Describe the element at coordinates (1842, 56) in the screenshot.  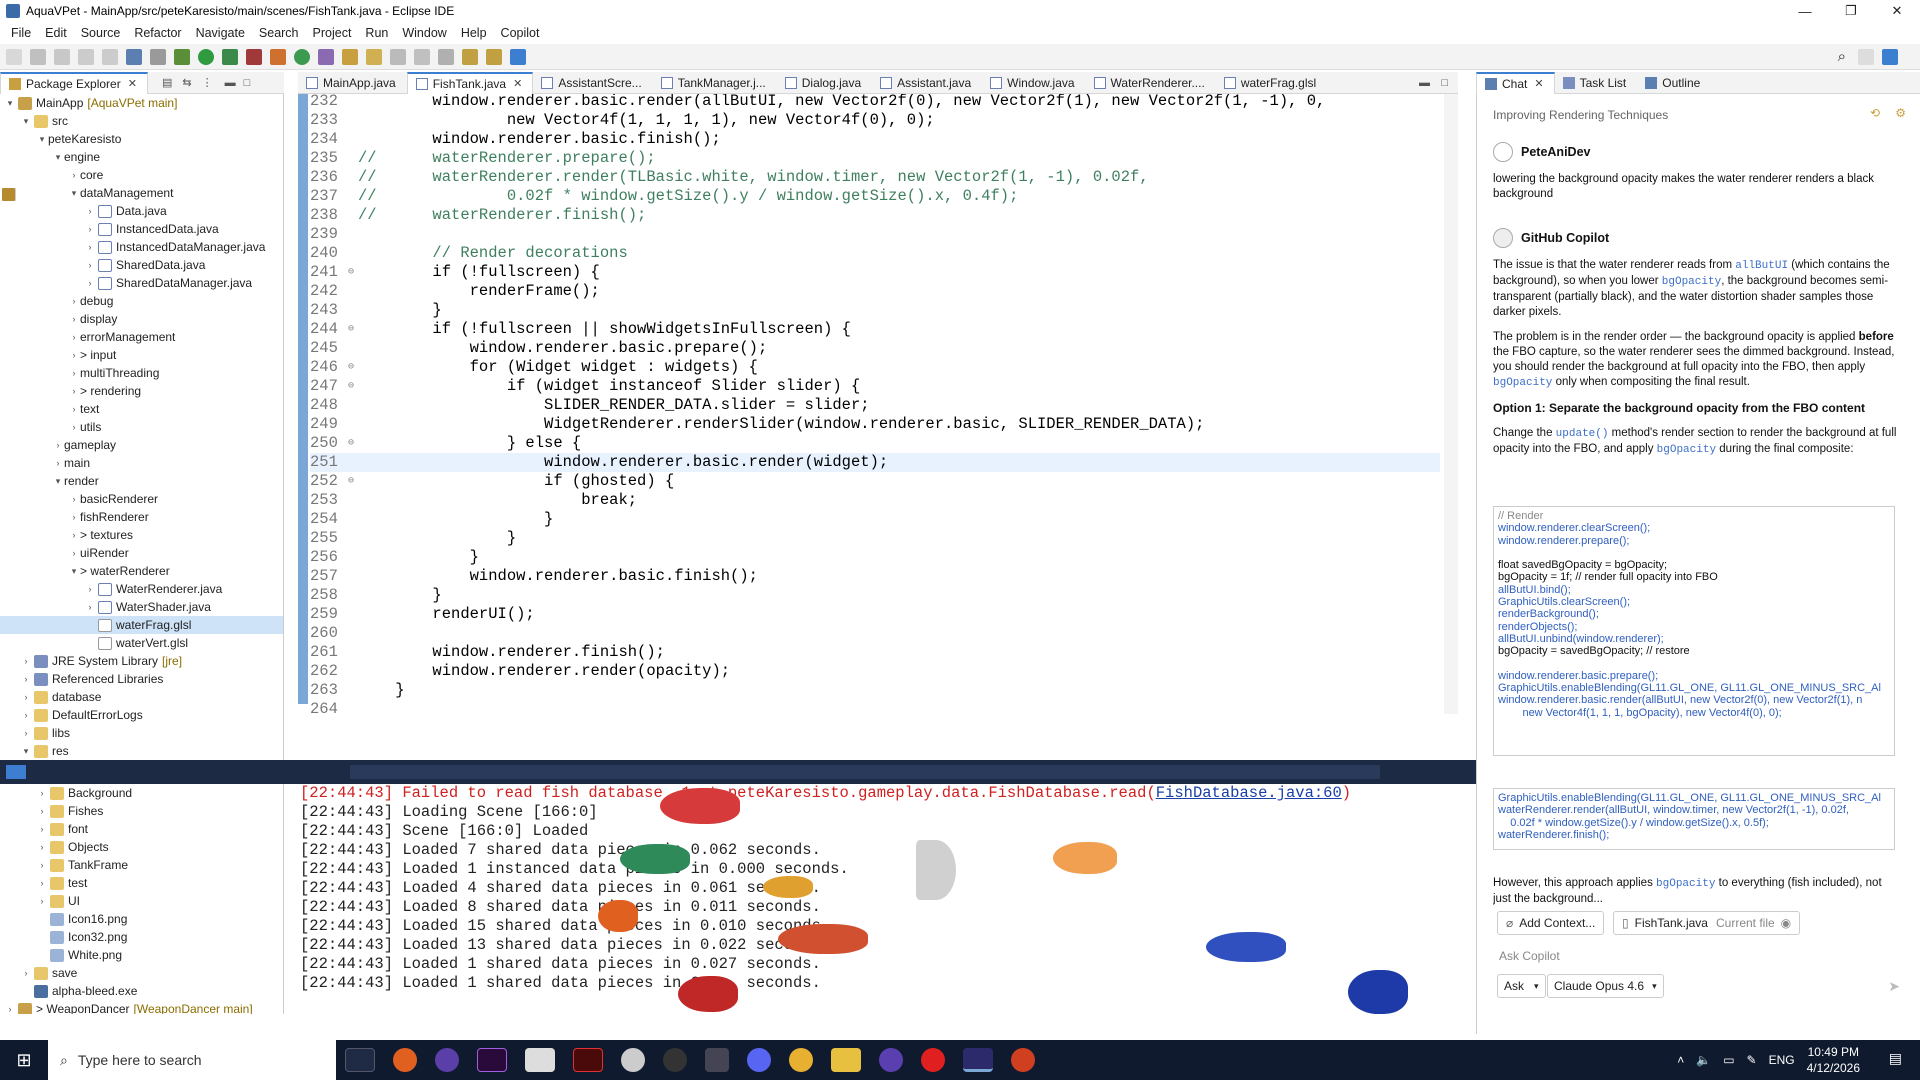
I see `search-icon: ⌕` at that location.